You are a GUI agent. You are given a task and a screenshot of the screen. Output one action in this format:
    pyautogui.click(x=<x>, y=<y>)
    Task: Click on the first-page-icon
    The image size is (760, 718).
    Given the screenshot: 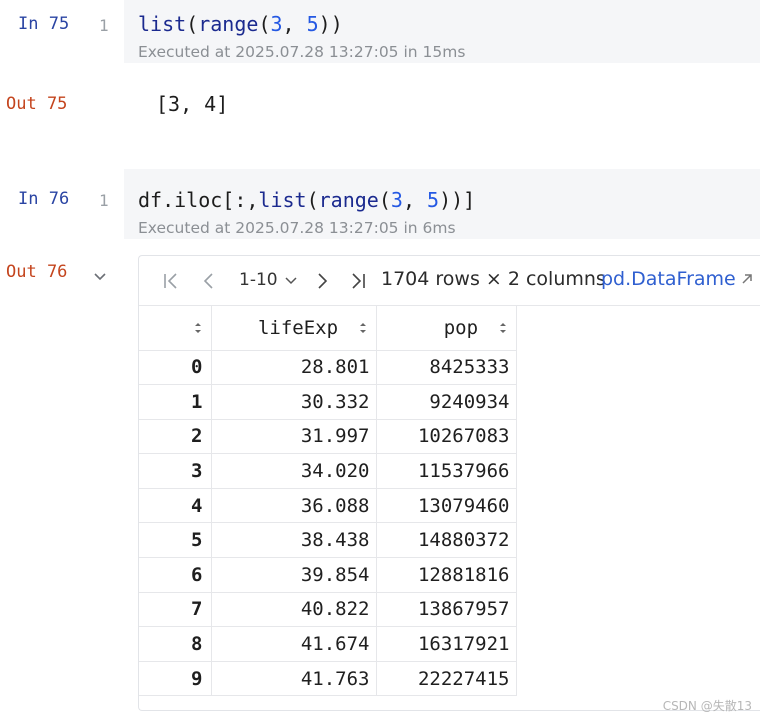 What is the action you would take?
    pyautogui.click(x=171, y=281)
    